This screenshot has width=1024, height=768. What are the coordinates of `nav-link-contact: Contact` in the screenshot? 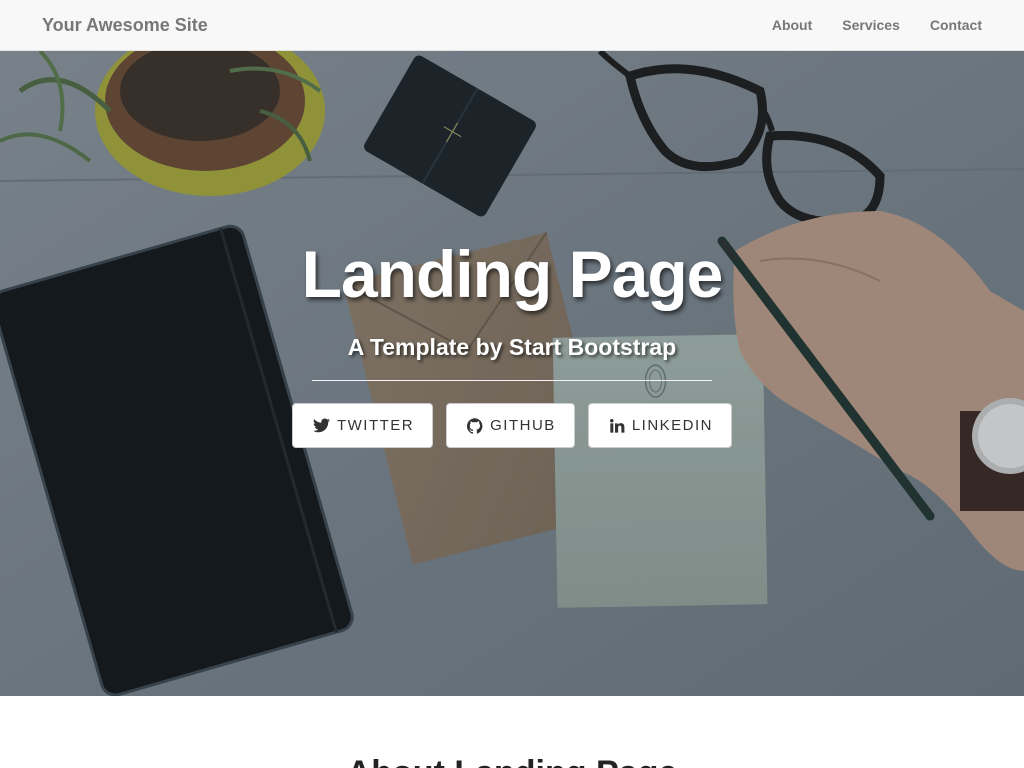 It's located at (956, 25).